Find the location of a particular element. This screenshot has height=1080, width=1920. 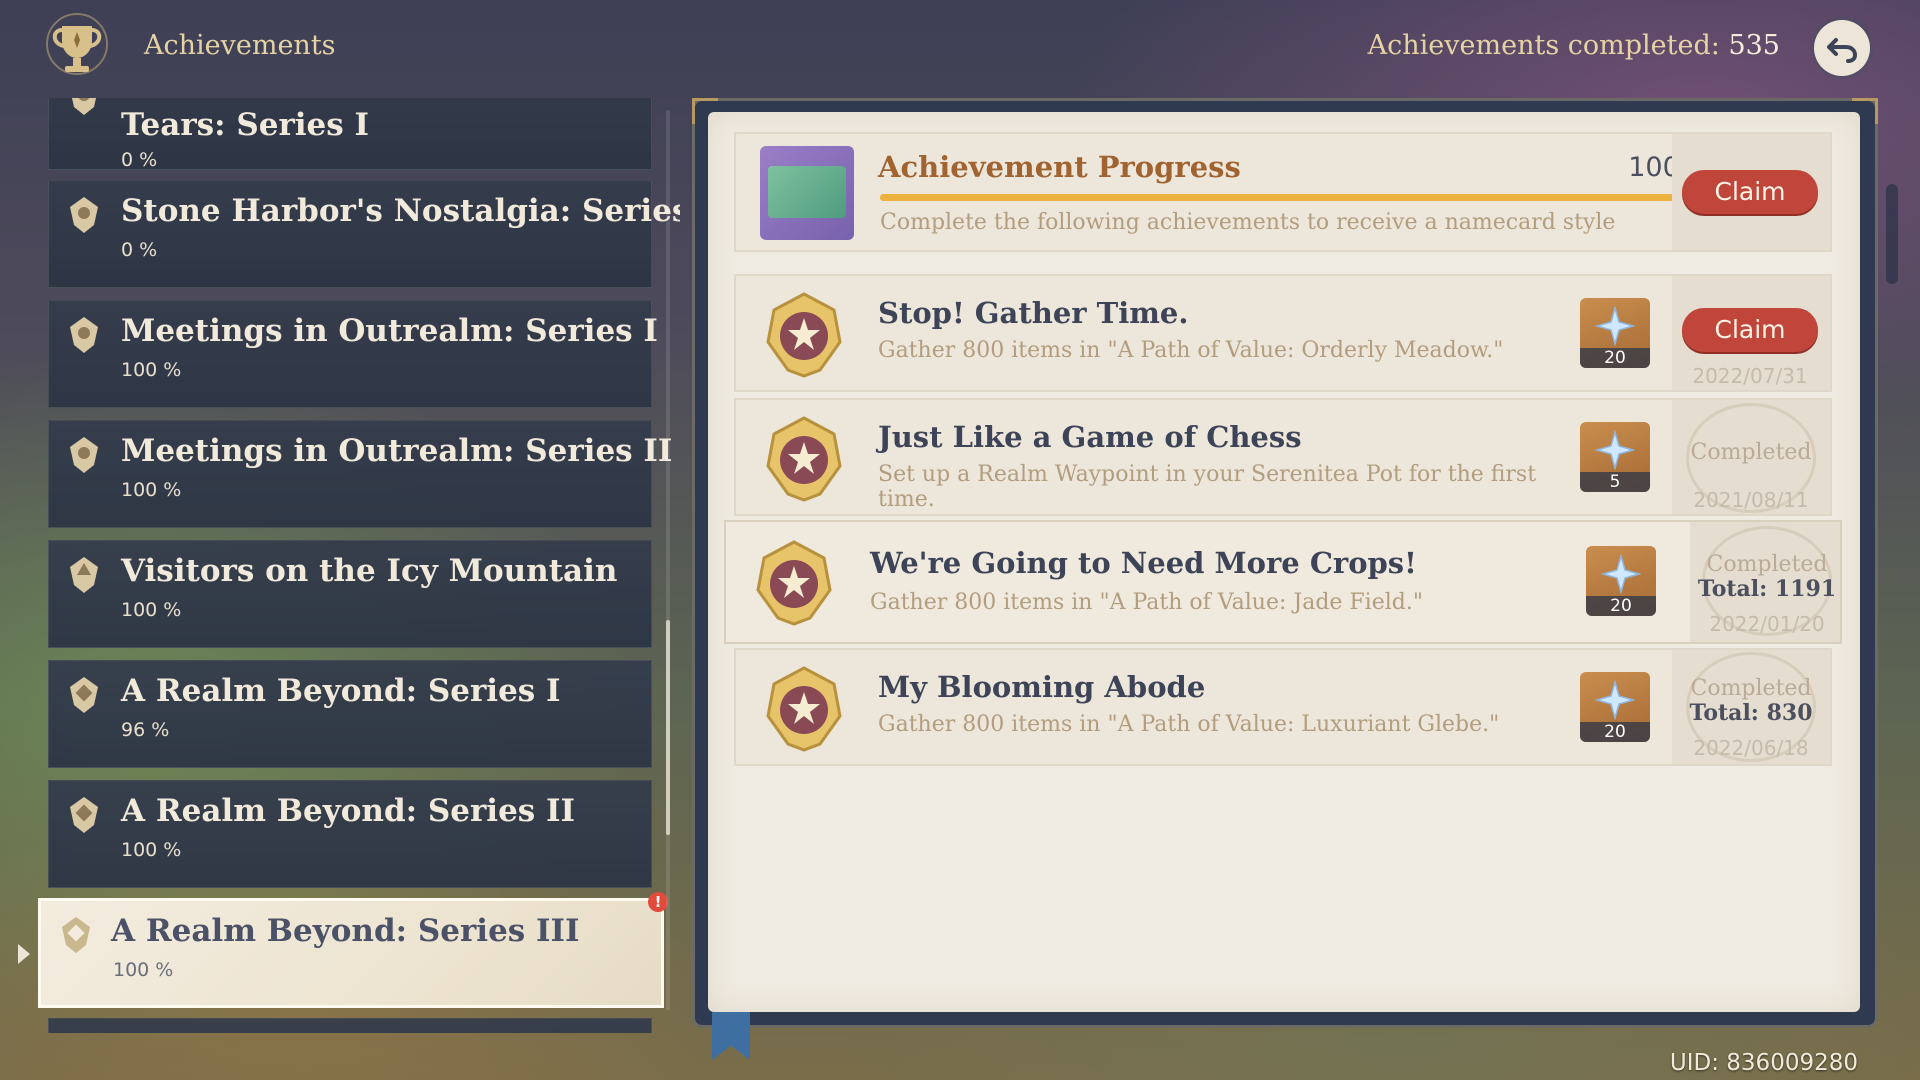

claim-area: Claim 2022/07/31 is located at coordinates (1751, 333).